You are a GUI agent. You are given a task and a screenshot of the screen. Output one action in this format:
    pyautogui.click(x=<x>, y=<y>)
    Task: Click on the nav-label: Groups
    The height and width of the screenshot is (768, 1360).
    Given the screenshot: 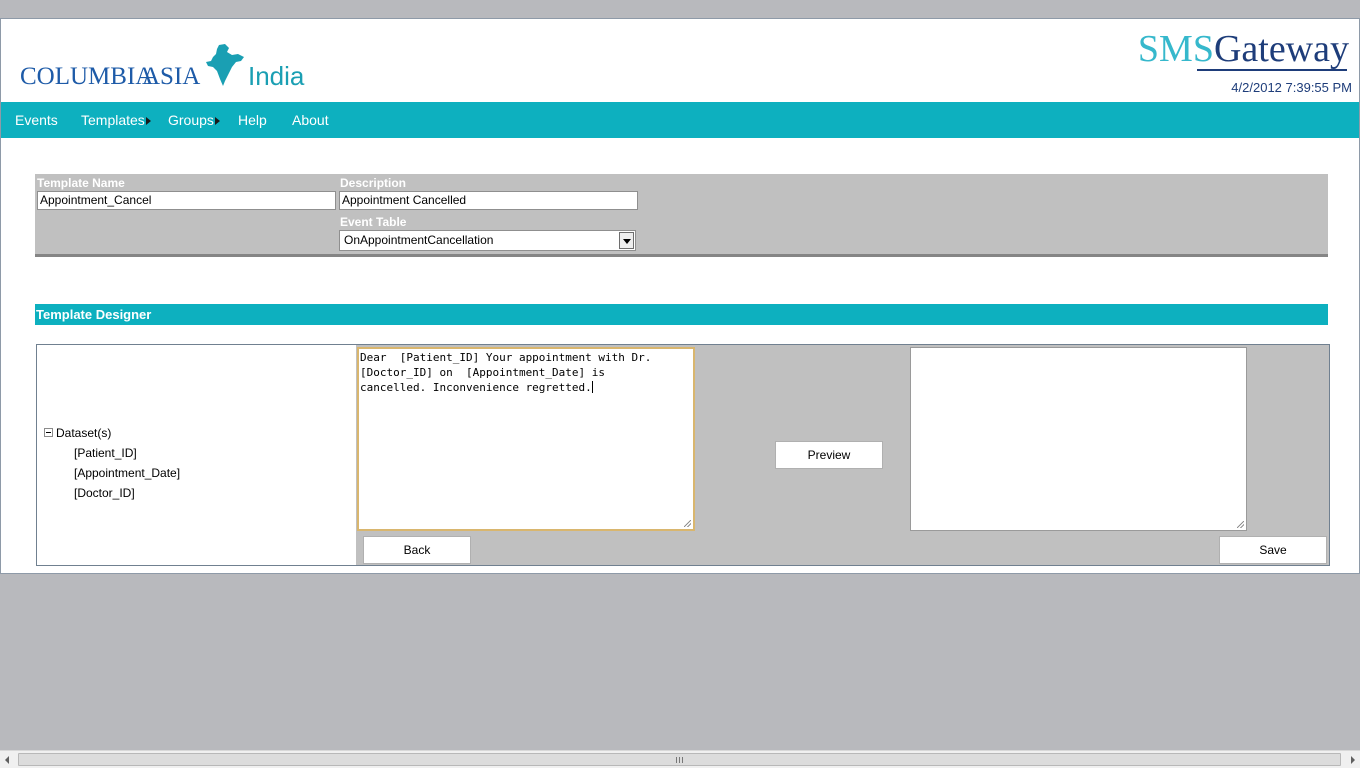 What is the action you would take?
    pyautogui.click(x=191, y=120)
    